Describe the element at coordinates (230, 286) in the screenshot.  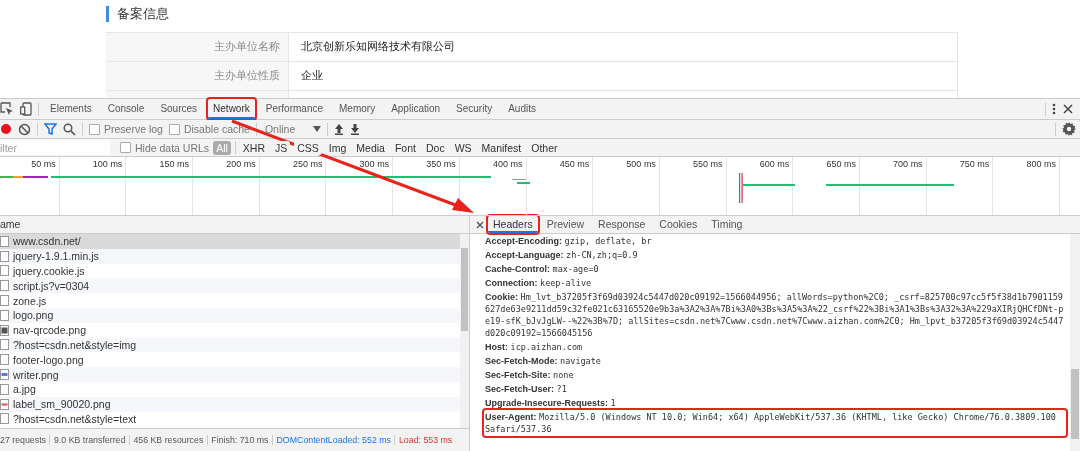
I see `request-row: script.js?v=0304` at that location.